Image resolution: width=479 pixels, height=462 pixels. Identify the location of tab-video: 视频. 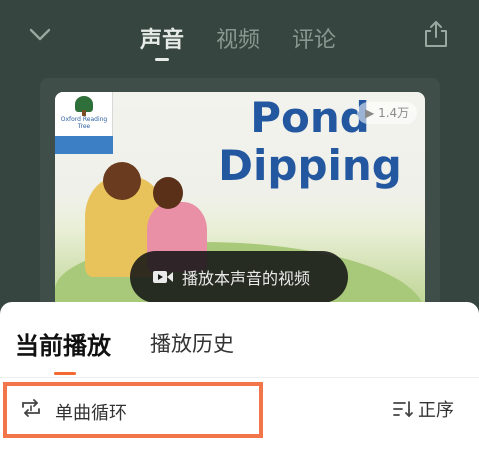
(238, 38).